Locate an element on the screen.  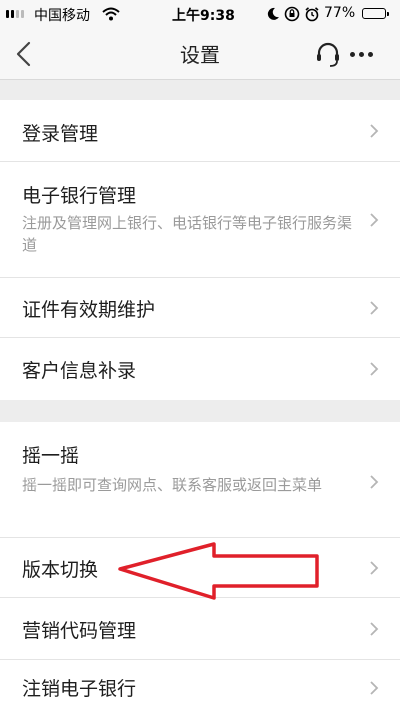
battery-icon is located at coordinates (375, 13).